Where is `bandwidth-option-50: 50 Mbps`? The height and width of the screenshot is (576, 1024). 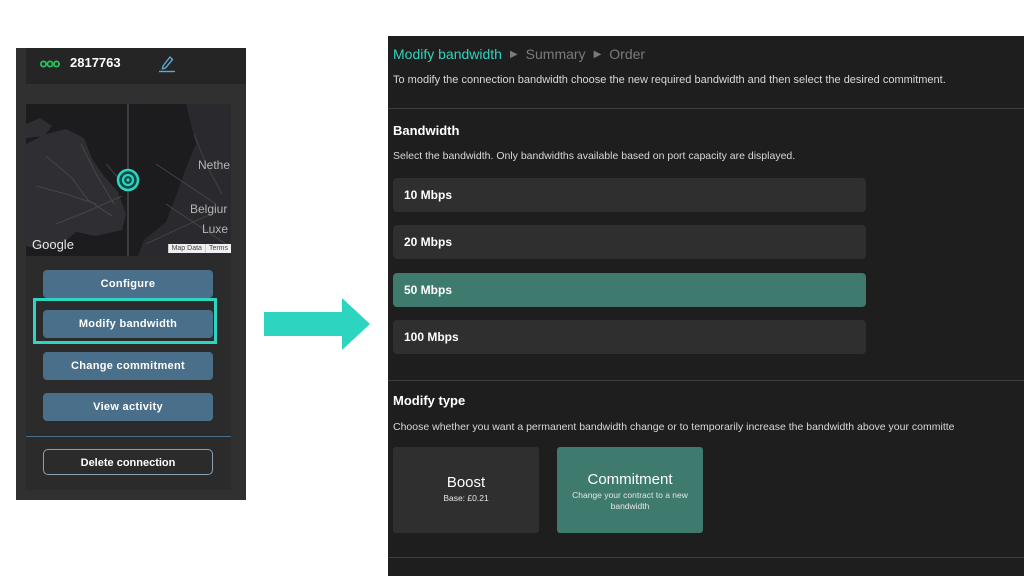 bandwidth-option-50: 50 Mbps is located at coordinates (629, 290).